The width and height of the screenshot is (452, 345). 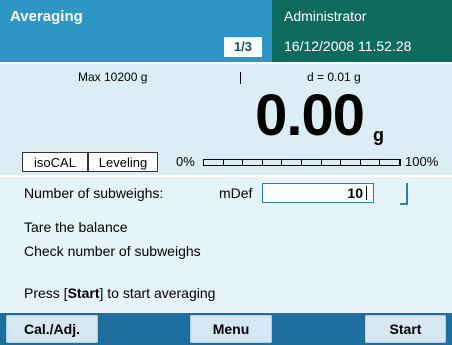 I want to click on bargraph-max-label: 100%, so click(x=422, y=161).